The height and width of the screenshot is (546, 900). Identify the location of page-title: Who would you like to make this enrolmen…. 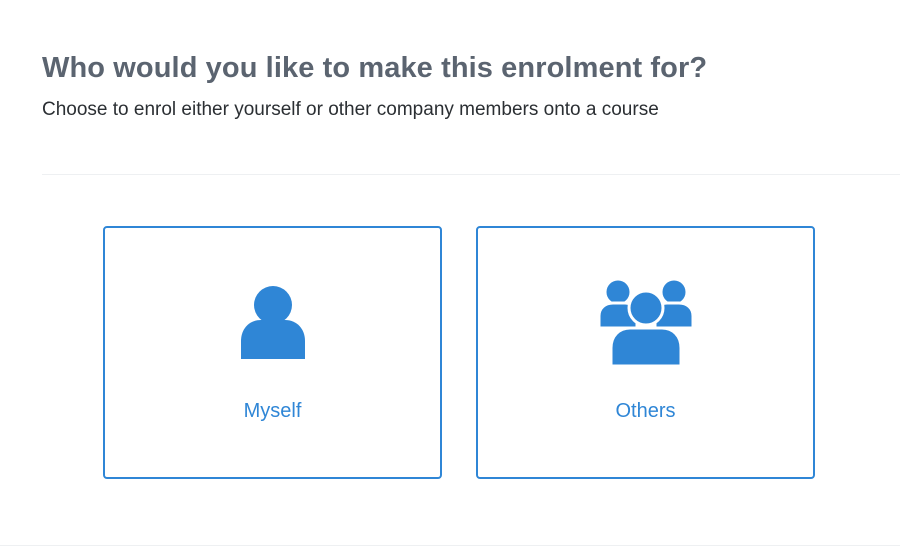
(375, 68).